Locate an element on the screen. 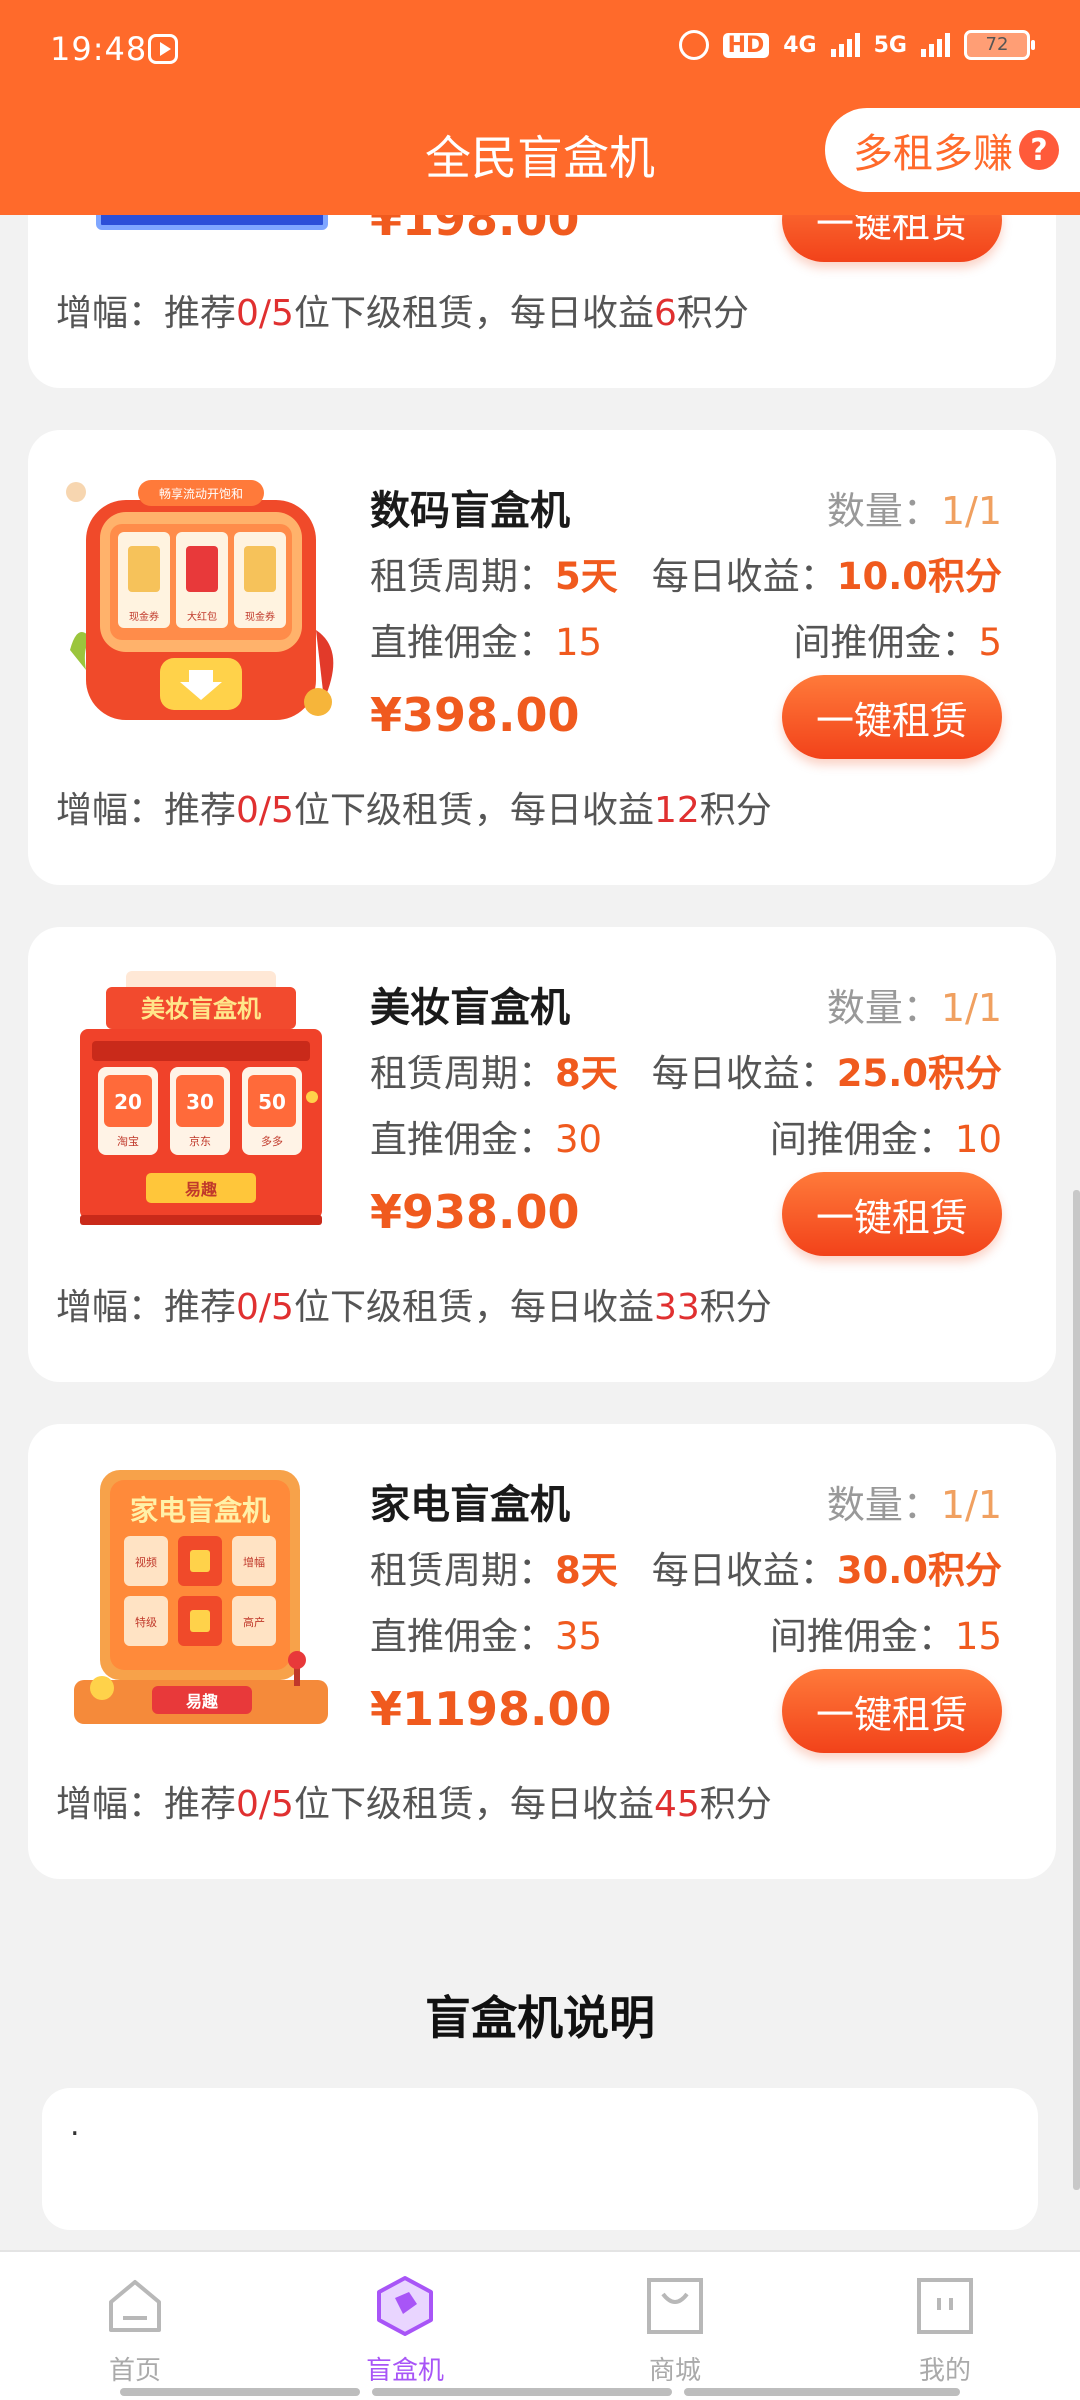 The height and width of the screenshot is (2400, 1080). slot-sub-label: 淘宝 is located at coordinates (128, 1141).